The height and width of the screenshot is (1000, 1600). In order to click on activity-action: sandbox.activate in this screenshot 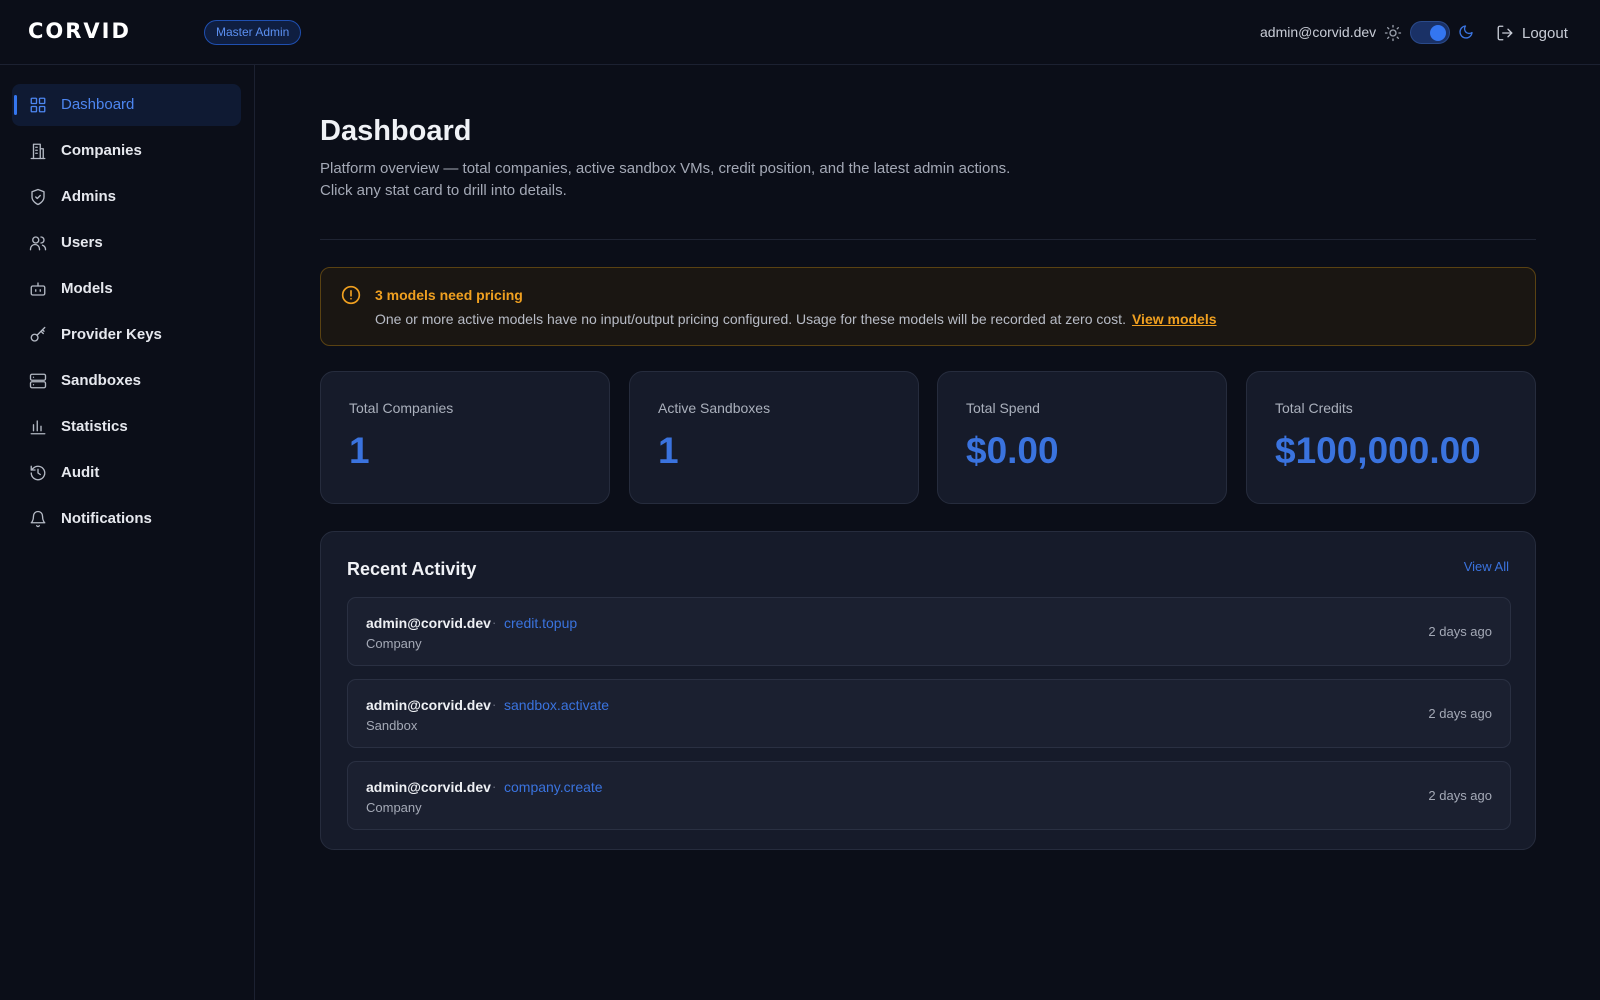, I will do `click(557, 705)`.